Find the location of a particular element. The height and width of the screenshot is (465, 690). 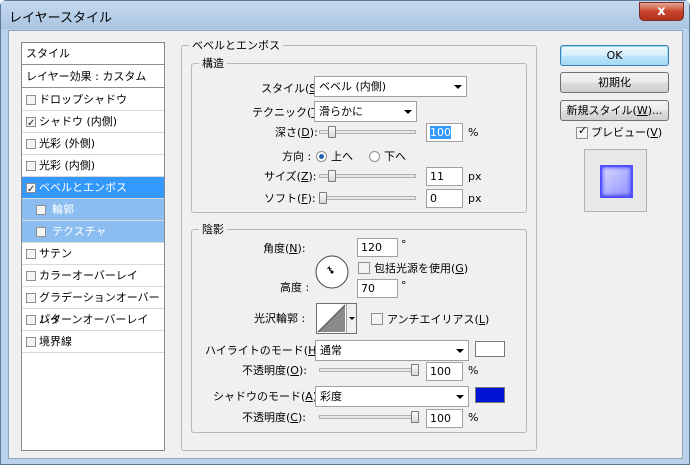

sidebar-item-label: カラーオーバーレイ is located at coordinates (88, 275).